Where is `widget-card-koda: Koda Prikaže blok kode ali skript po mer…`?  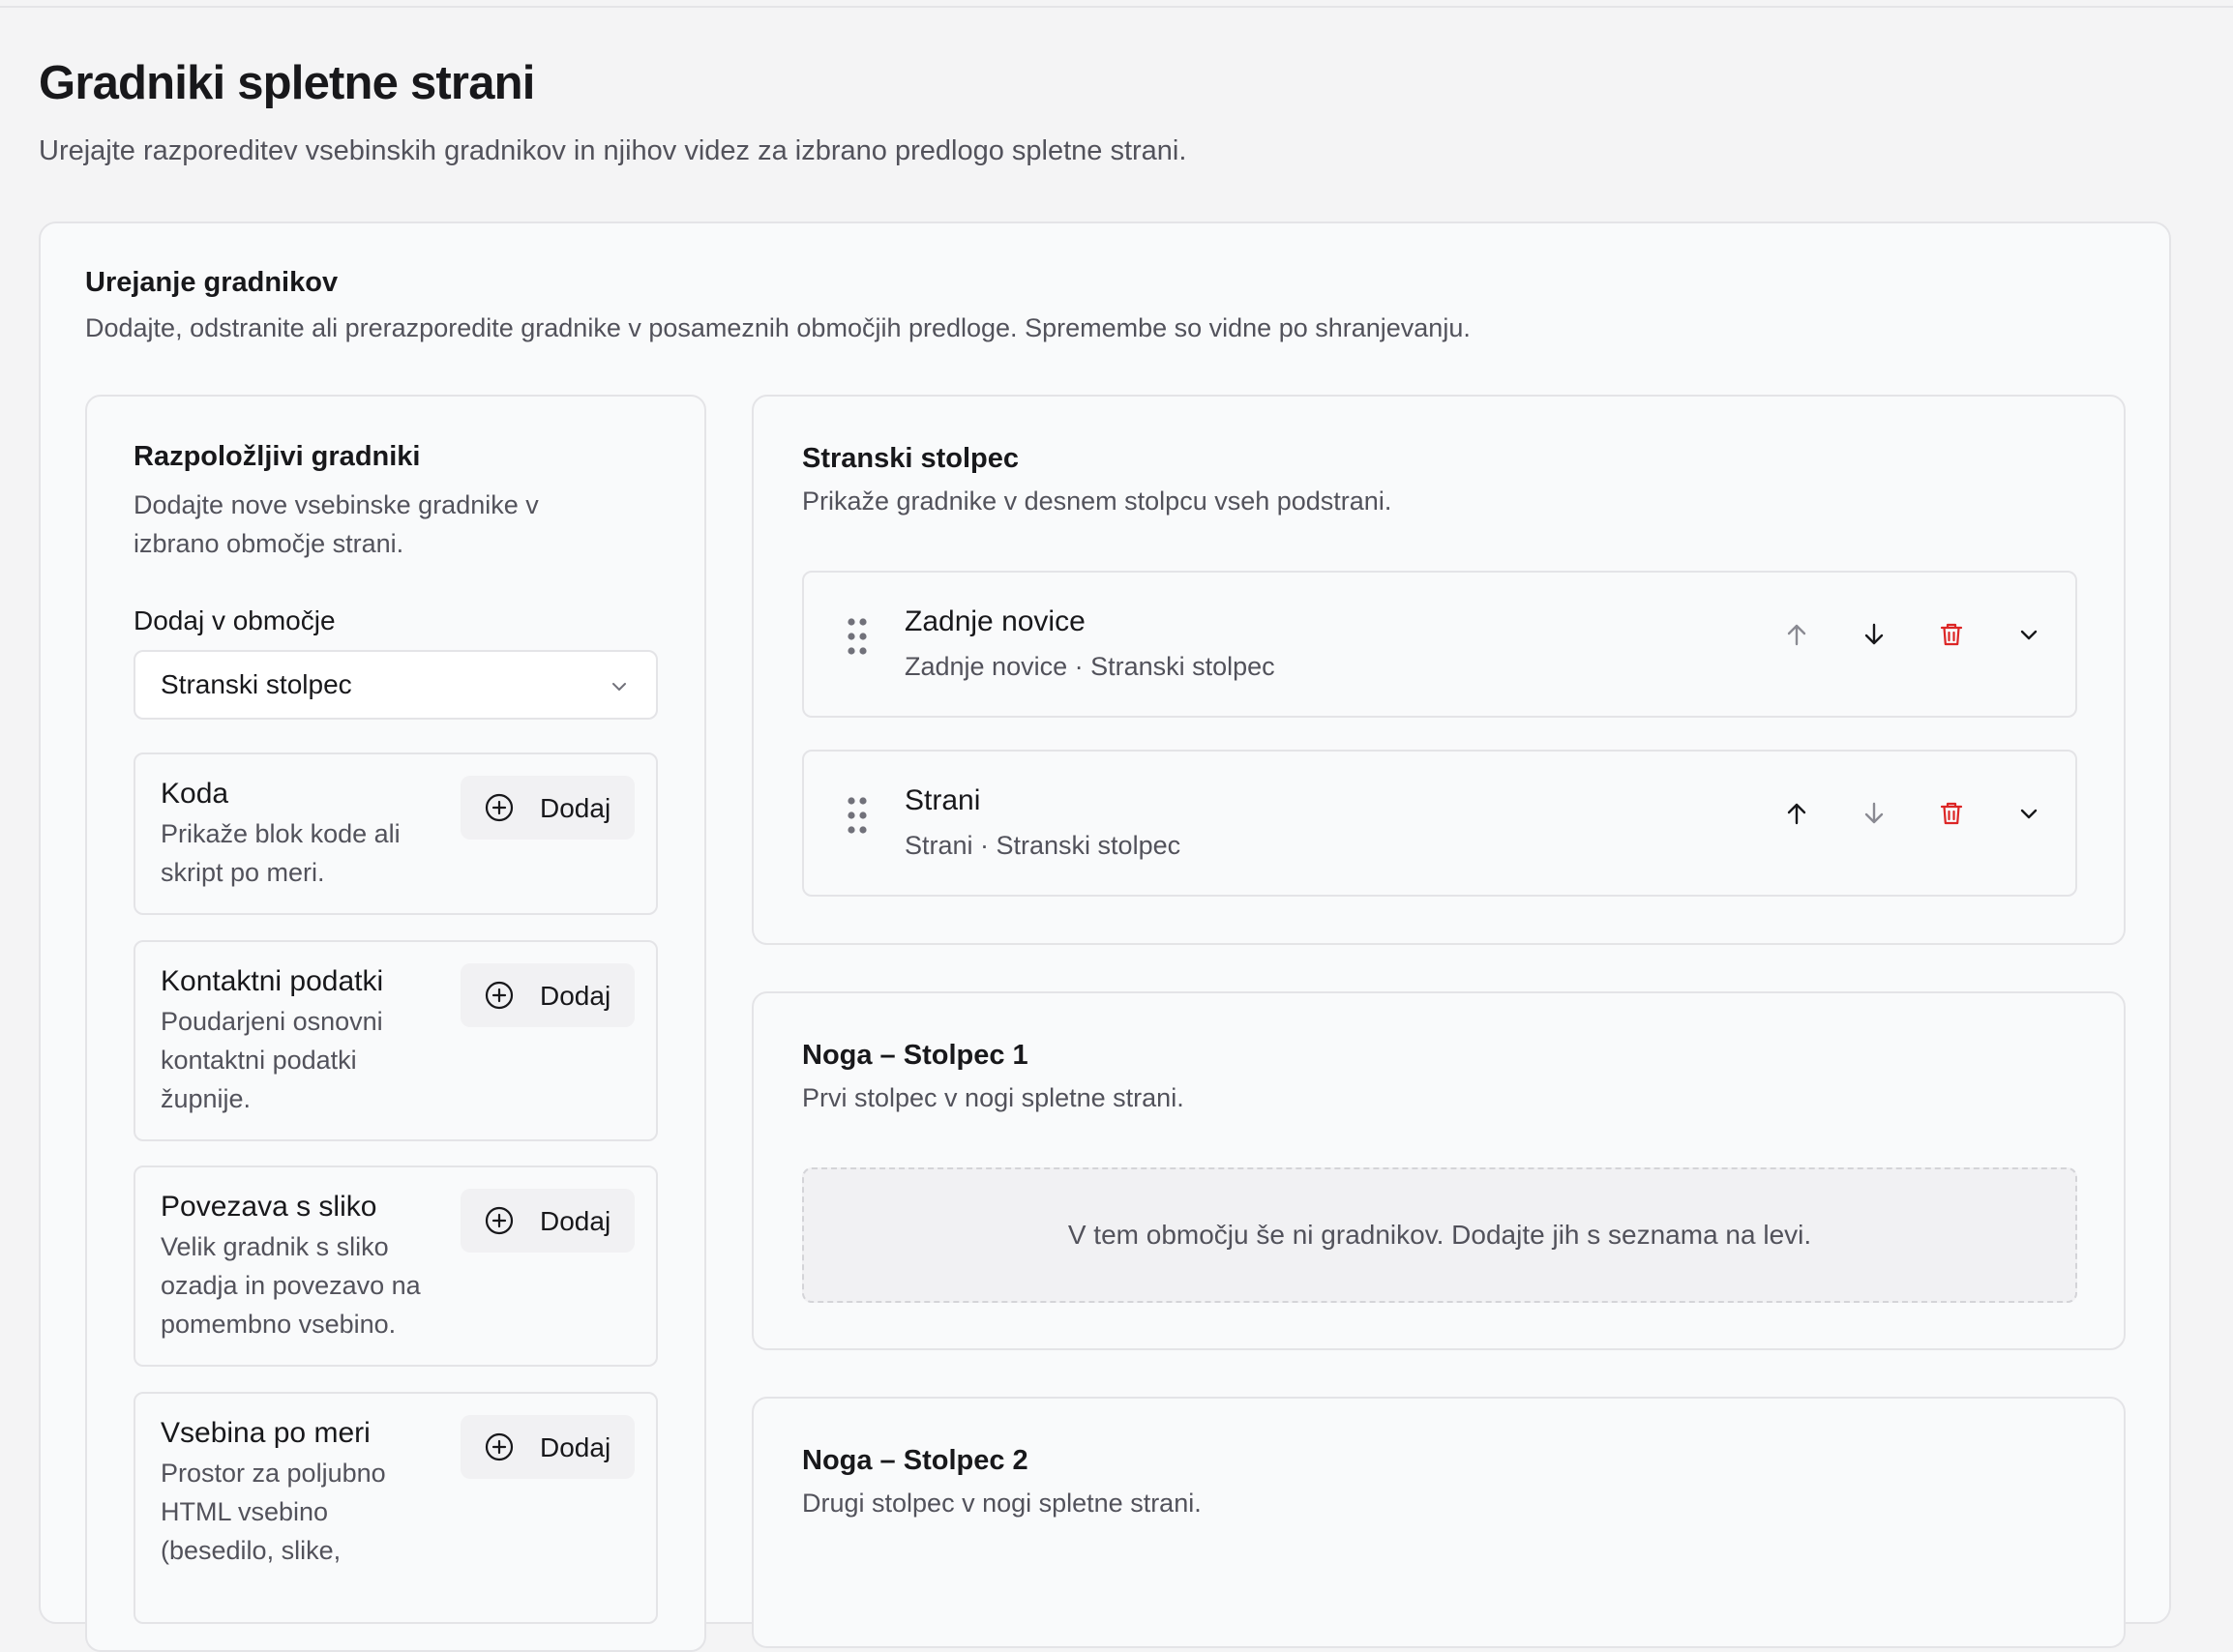
widget-card-koda: Koda Prikaže blok kode ali skript po mer… is located at coordinates (396, 833).